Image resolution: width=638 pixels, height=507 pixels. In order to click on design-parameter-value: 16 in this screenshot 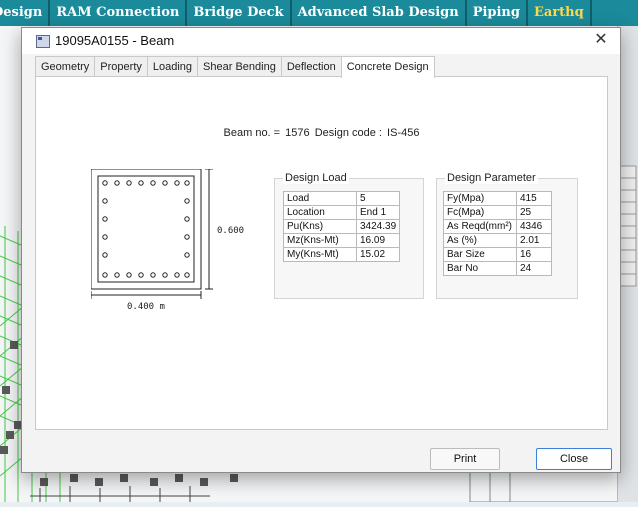, I will do `click(534, 254)`.